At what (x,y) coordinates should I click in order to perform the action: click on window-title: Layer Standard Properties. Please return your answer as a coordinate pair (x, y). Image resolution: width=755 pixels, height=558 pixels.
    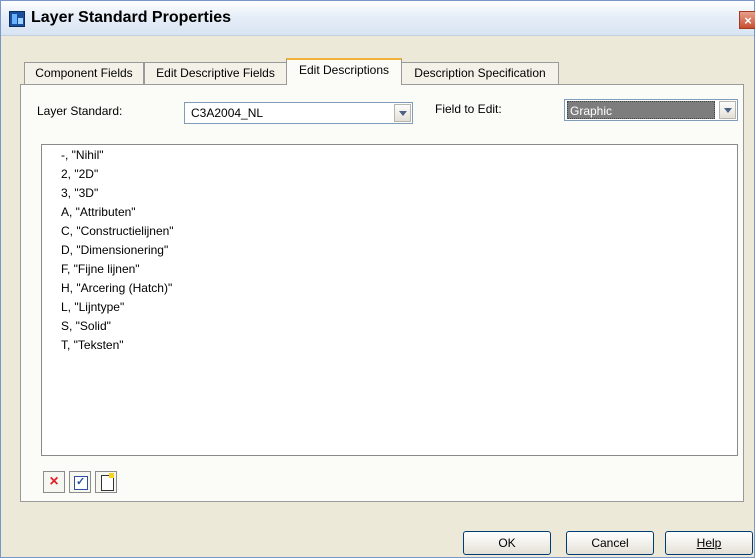
    Looking at the image, I should click on (131, 17).